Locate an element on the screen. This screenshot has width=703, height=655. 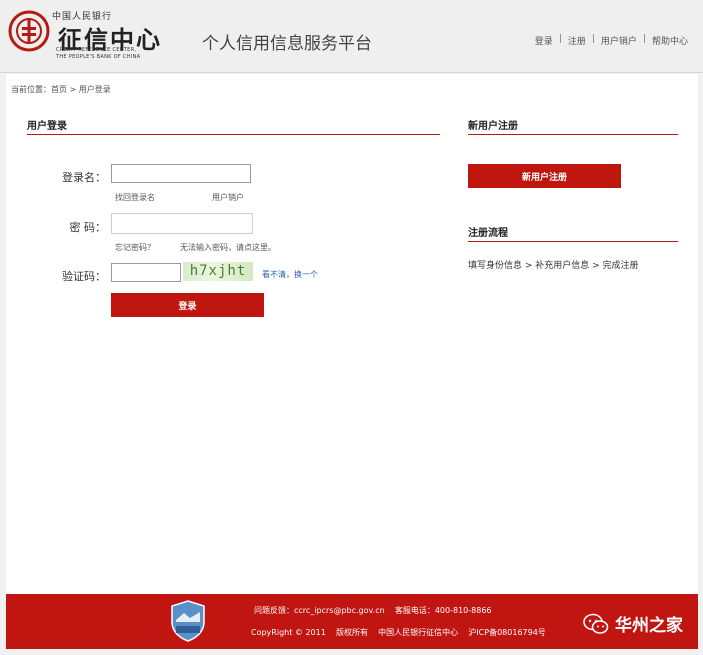
captcha-input is located at coordinates (146, 272).